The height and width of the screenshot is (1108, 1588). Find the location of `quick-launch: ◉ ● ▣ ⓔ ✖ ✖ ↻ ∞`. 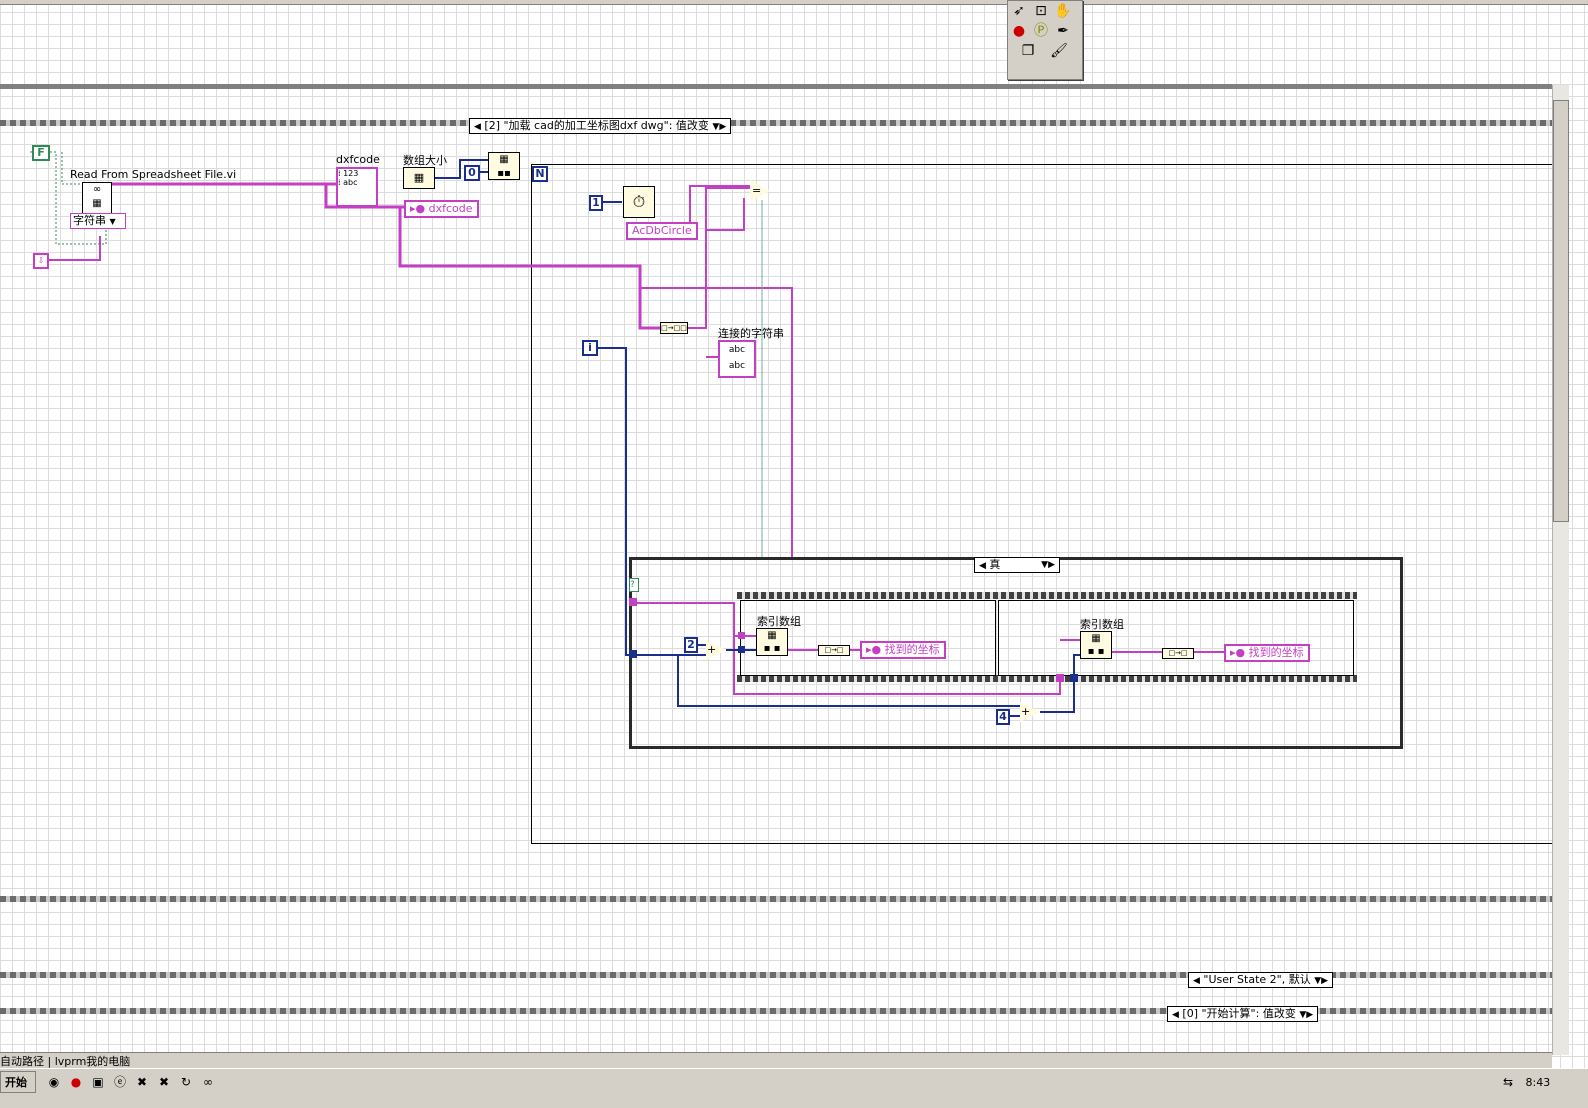

quick-launch: ◉ ● ▣ ⓔ ✖ ✖ ↻ ∞ is located at coordinates (134, 1082).